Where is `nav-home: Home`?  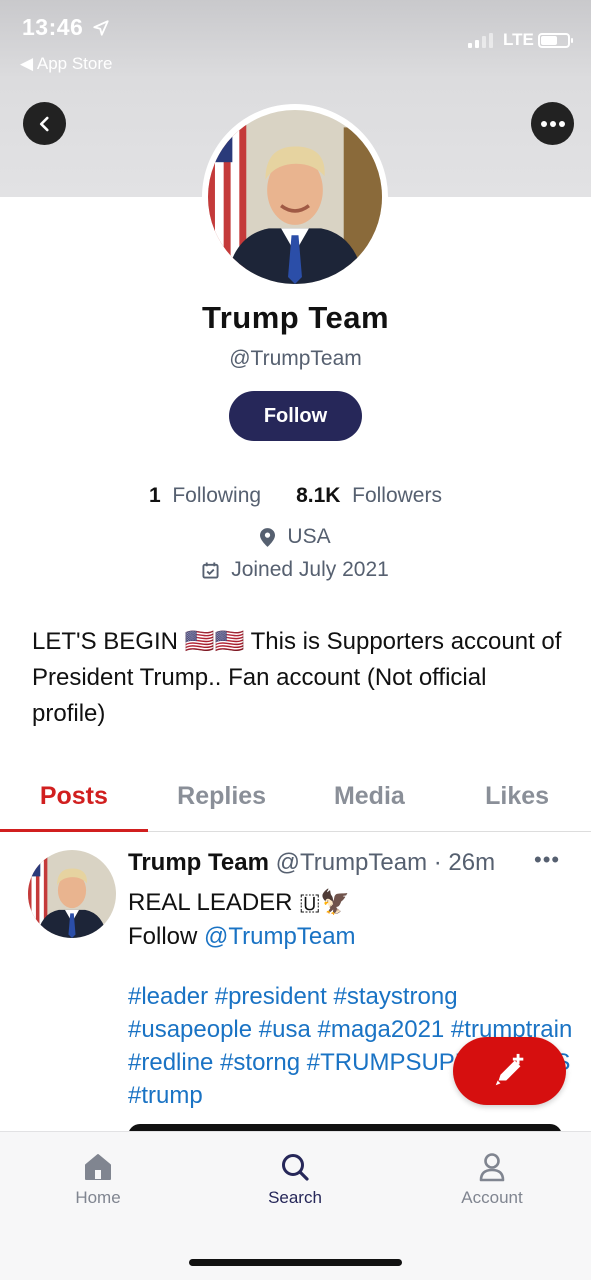
nav-home: Home is located at coordinates (98, 1180).